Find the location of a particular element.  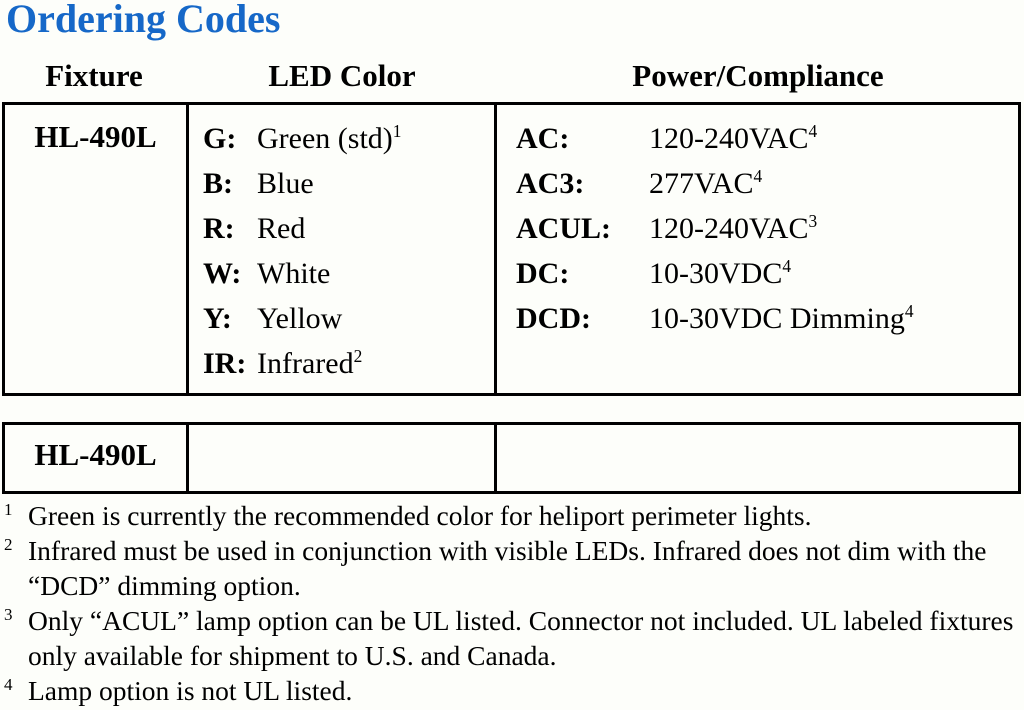

led-color-option-footnote-marker: 2 is located at coordinates (358, 356).